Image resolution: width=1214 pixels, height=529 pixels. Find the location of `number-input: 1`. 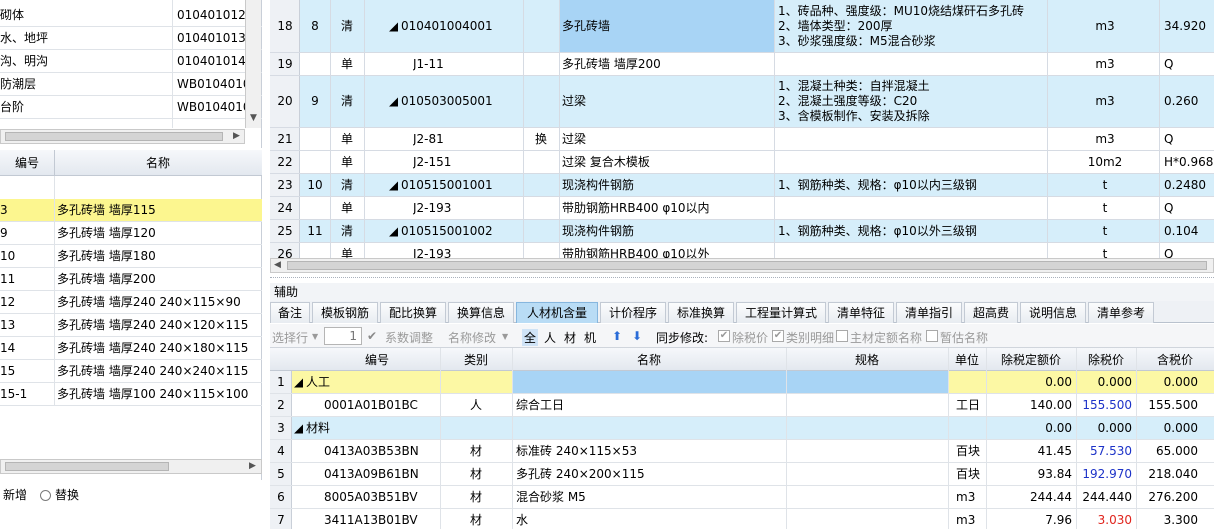

number-input: 1 is located at coordinates (343, 336).